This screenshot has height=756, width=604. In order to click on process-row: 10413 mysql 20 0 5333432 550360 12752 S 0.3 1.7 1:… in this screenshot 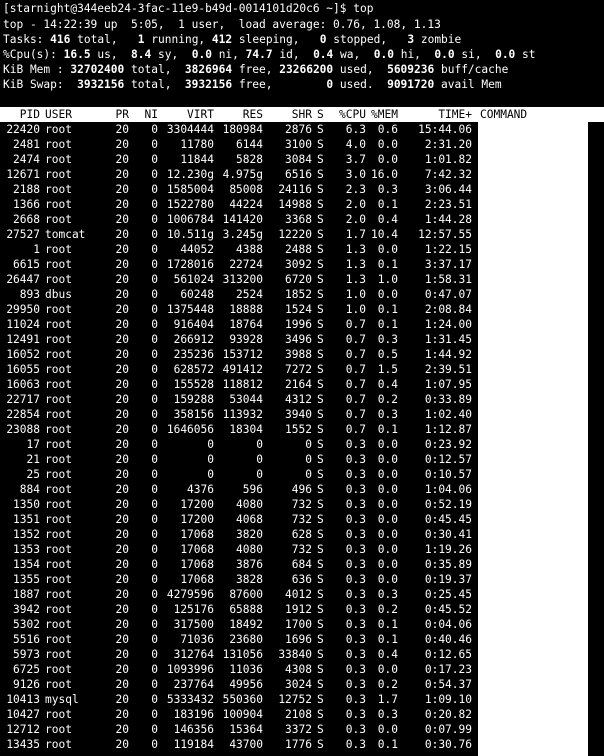, I will do `click(239, 699)`.